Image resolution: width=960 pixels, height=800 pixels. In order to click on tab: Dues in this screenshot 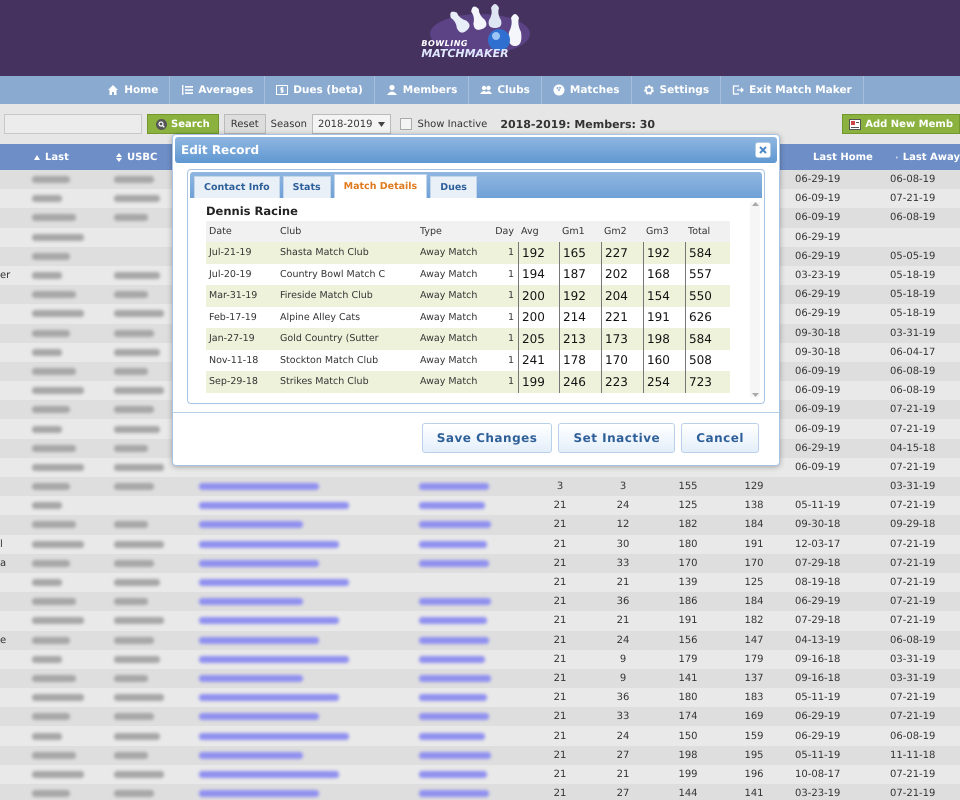, I will do `click(453, 187)`.